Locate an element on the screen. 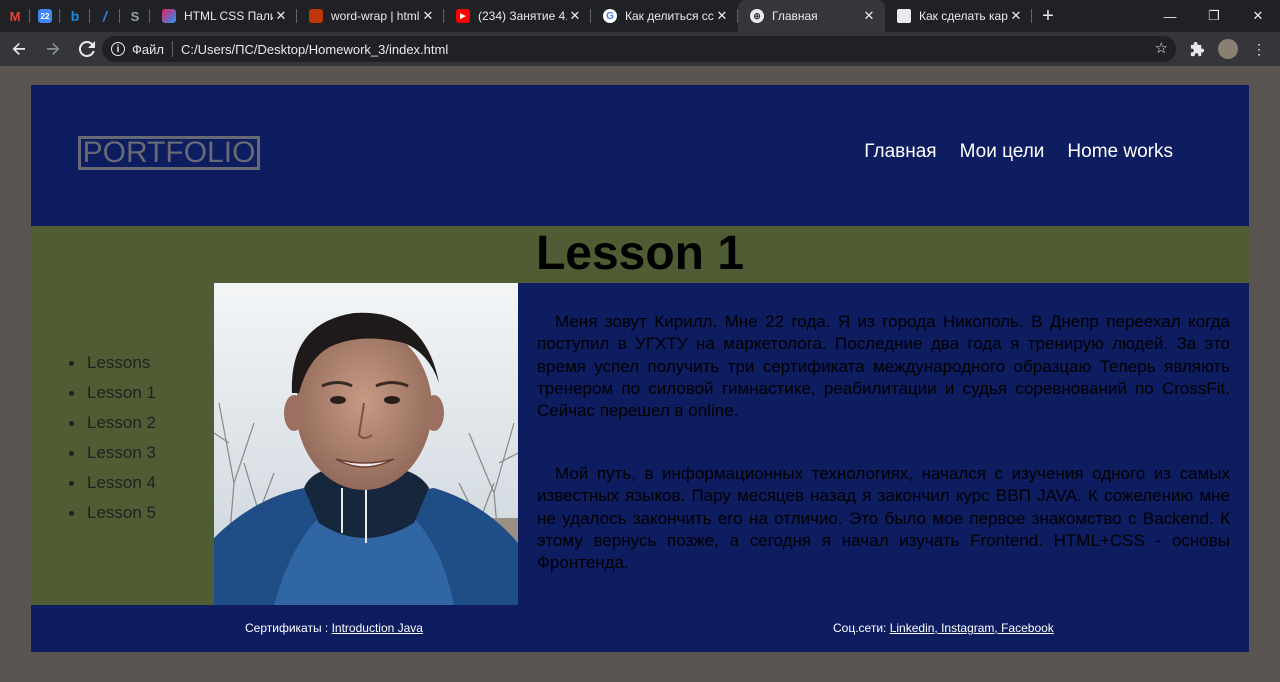 Image resolution: width=1280 pixels, height=682 pixels. back-button is located at coordinates (19, 49).